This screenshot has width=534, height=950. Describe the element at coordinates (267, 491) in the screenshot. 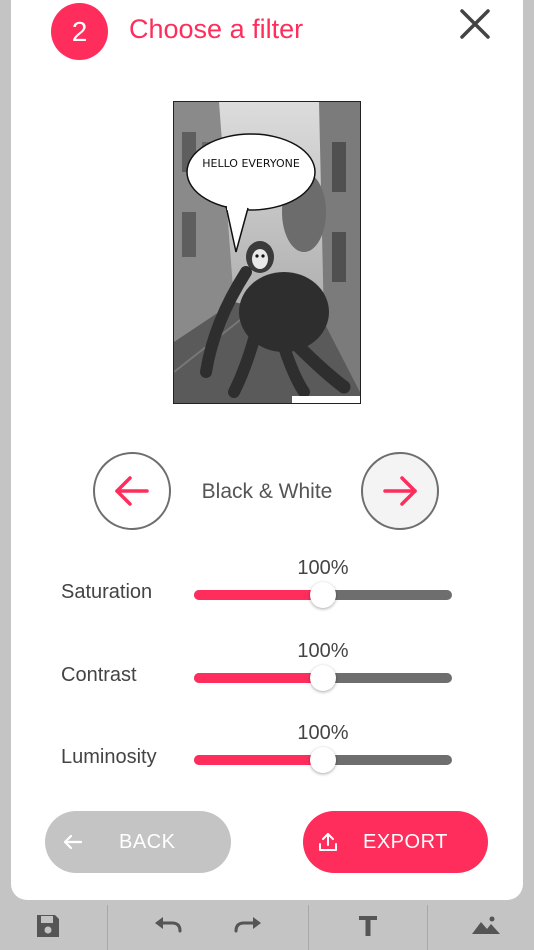

I see `filter-name: Black & White` at that location.